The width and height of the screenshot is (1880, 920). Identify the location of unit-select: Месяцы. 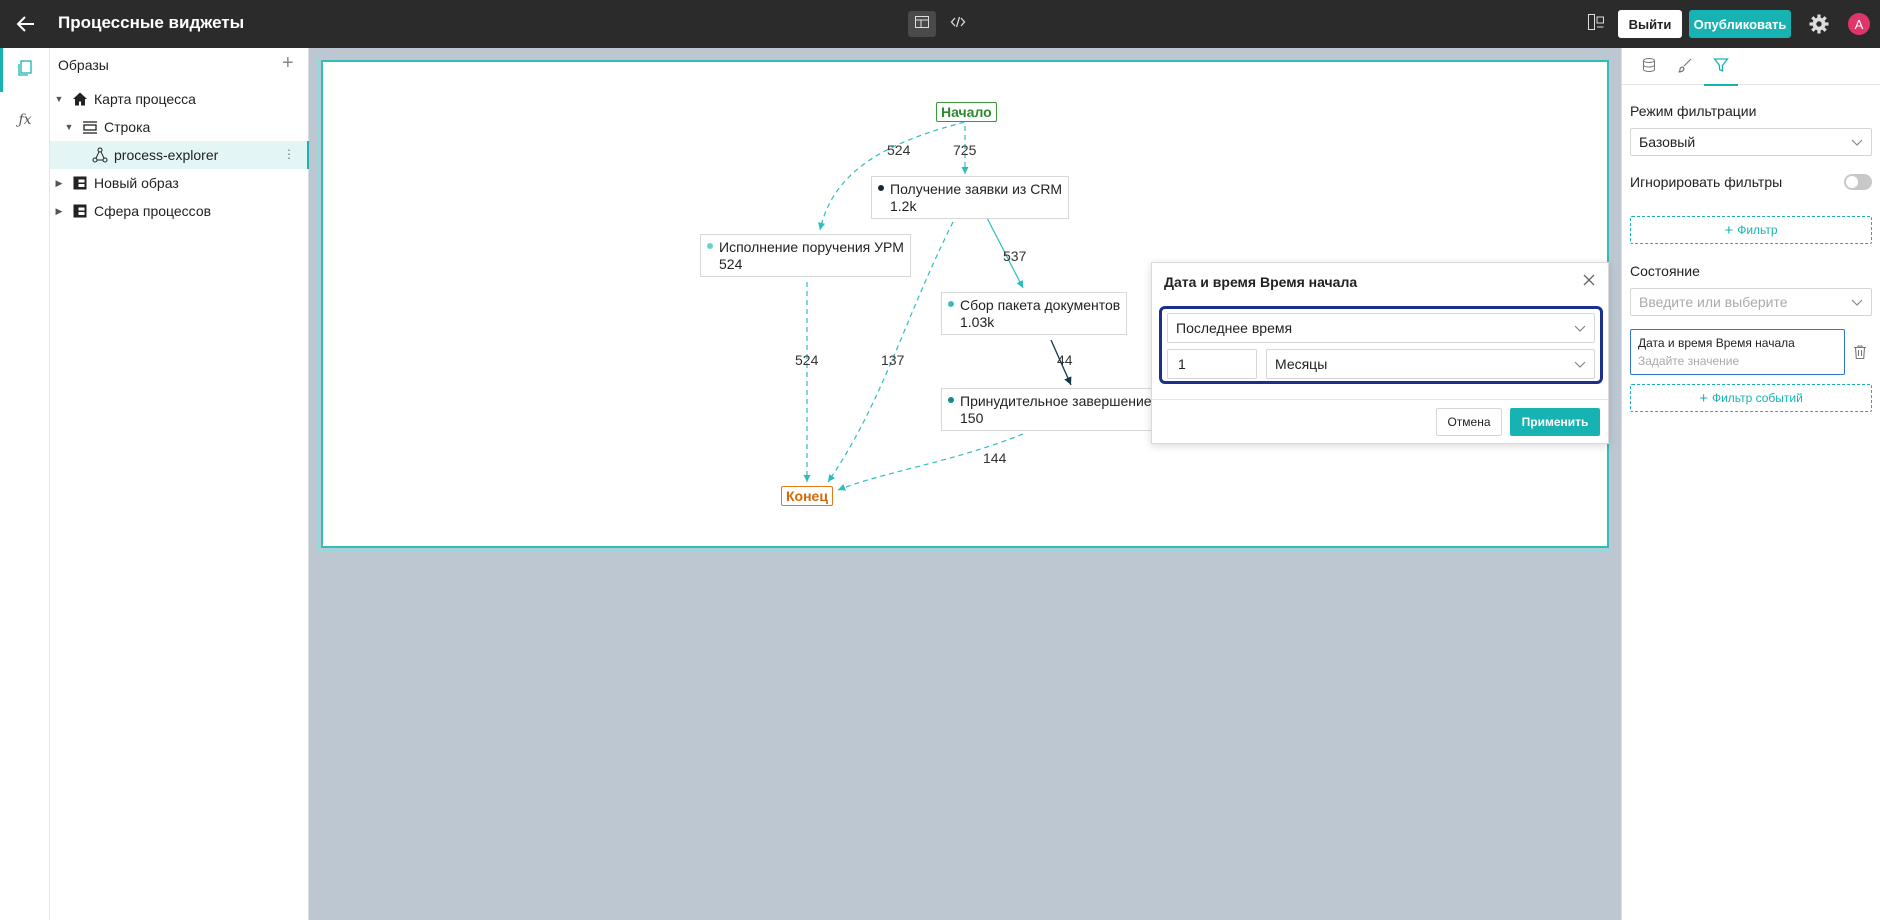
(1430, 364).